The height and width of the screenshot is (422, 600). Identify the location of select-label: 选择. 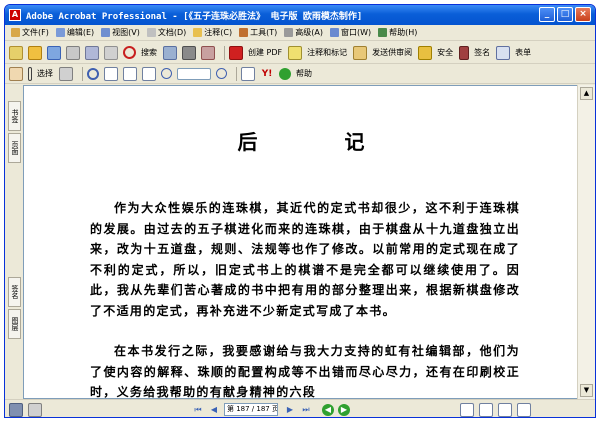
(45, 73).